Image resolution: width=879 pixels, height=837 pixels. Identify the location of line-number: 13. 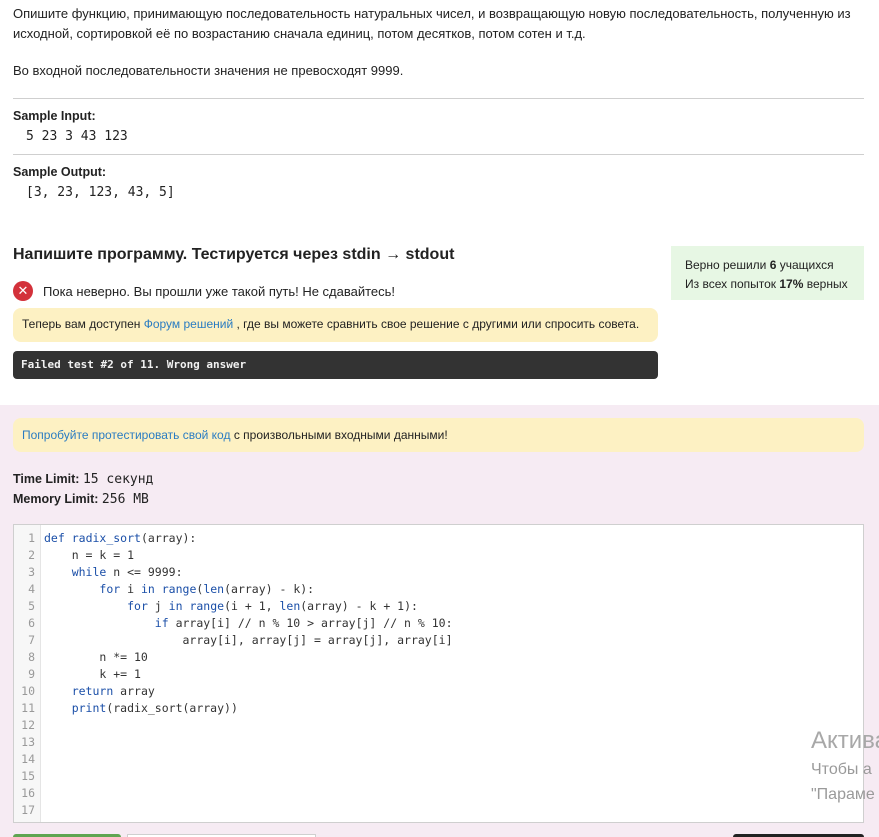
(28, 742).